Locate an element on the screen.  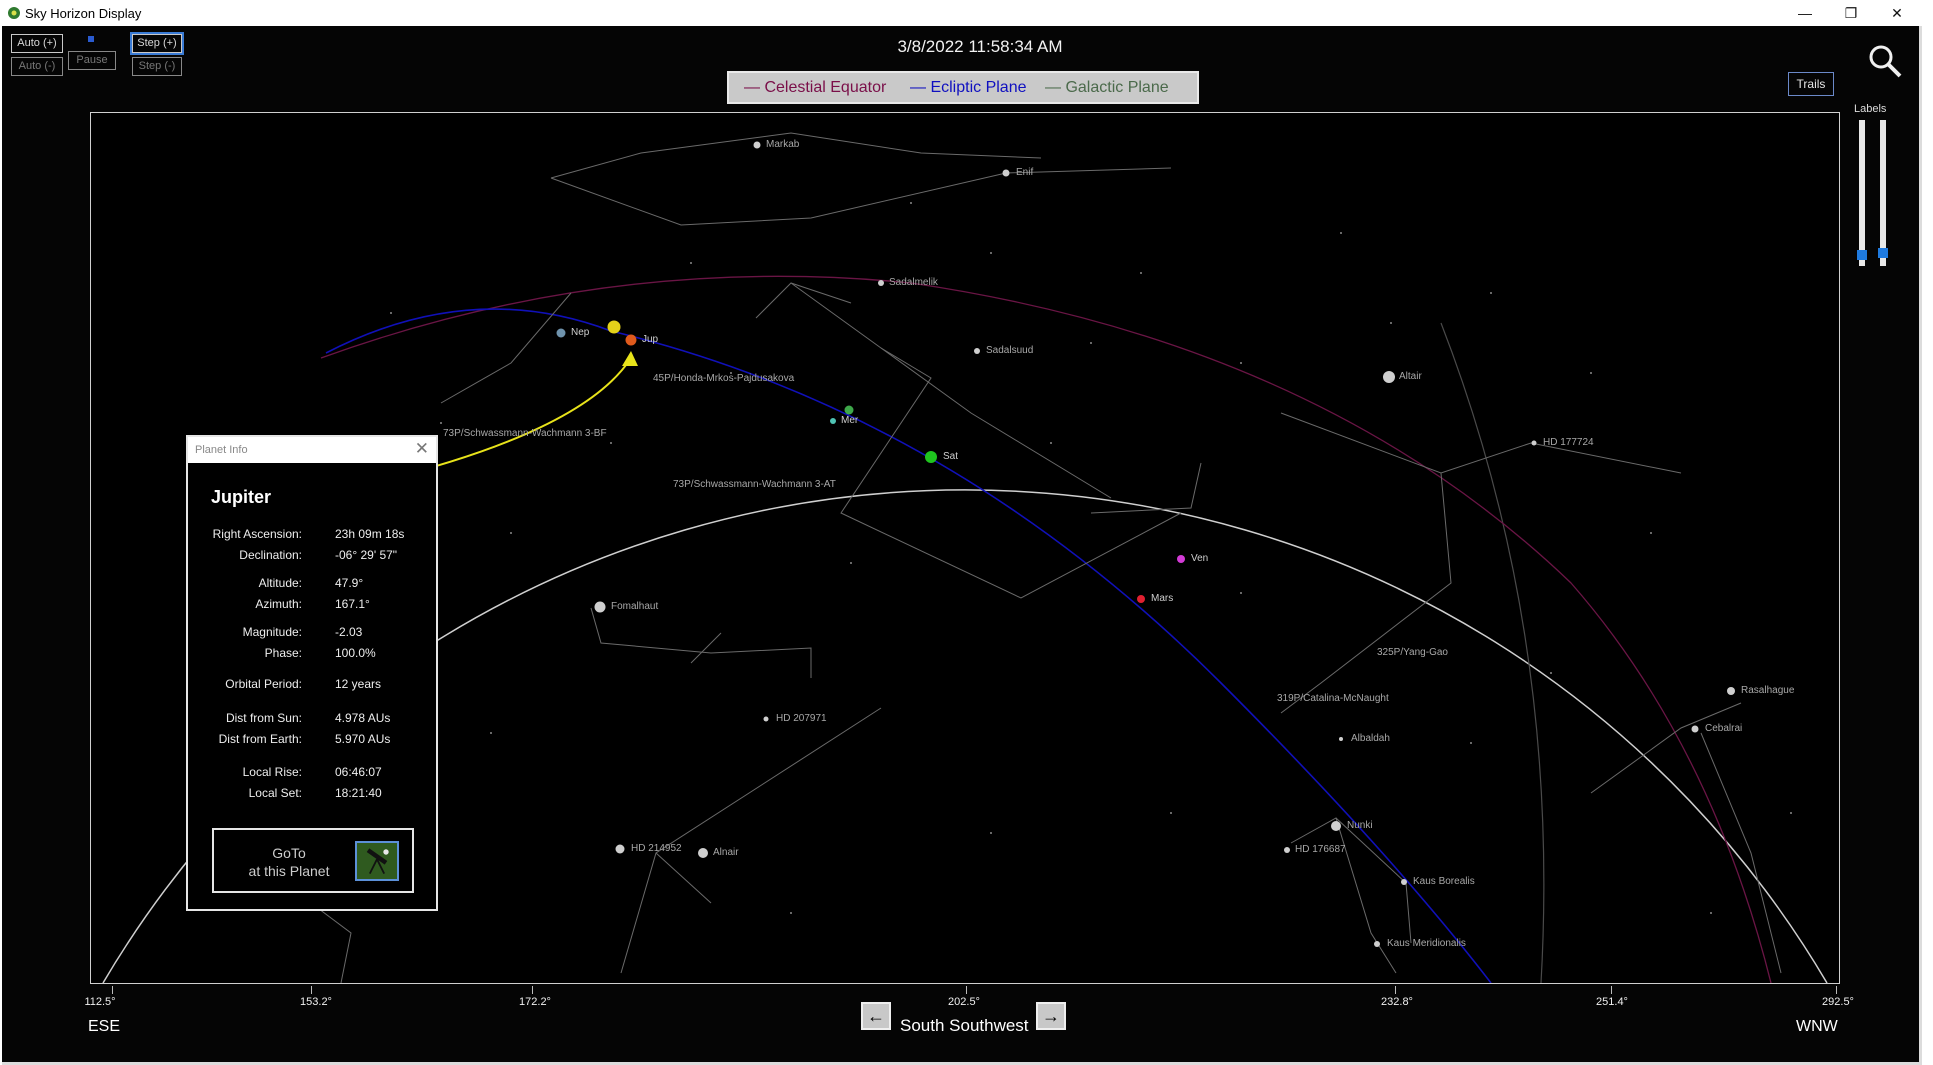
label-73p-bf: 73P/Schwassmann-Wachmann 3-BF is located at coordinates (525, 433).